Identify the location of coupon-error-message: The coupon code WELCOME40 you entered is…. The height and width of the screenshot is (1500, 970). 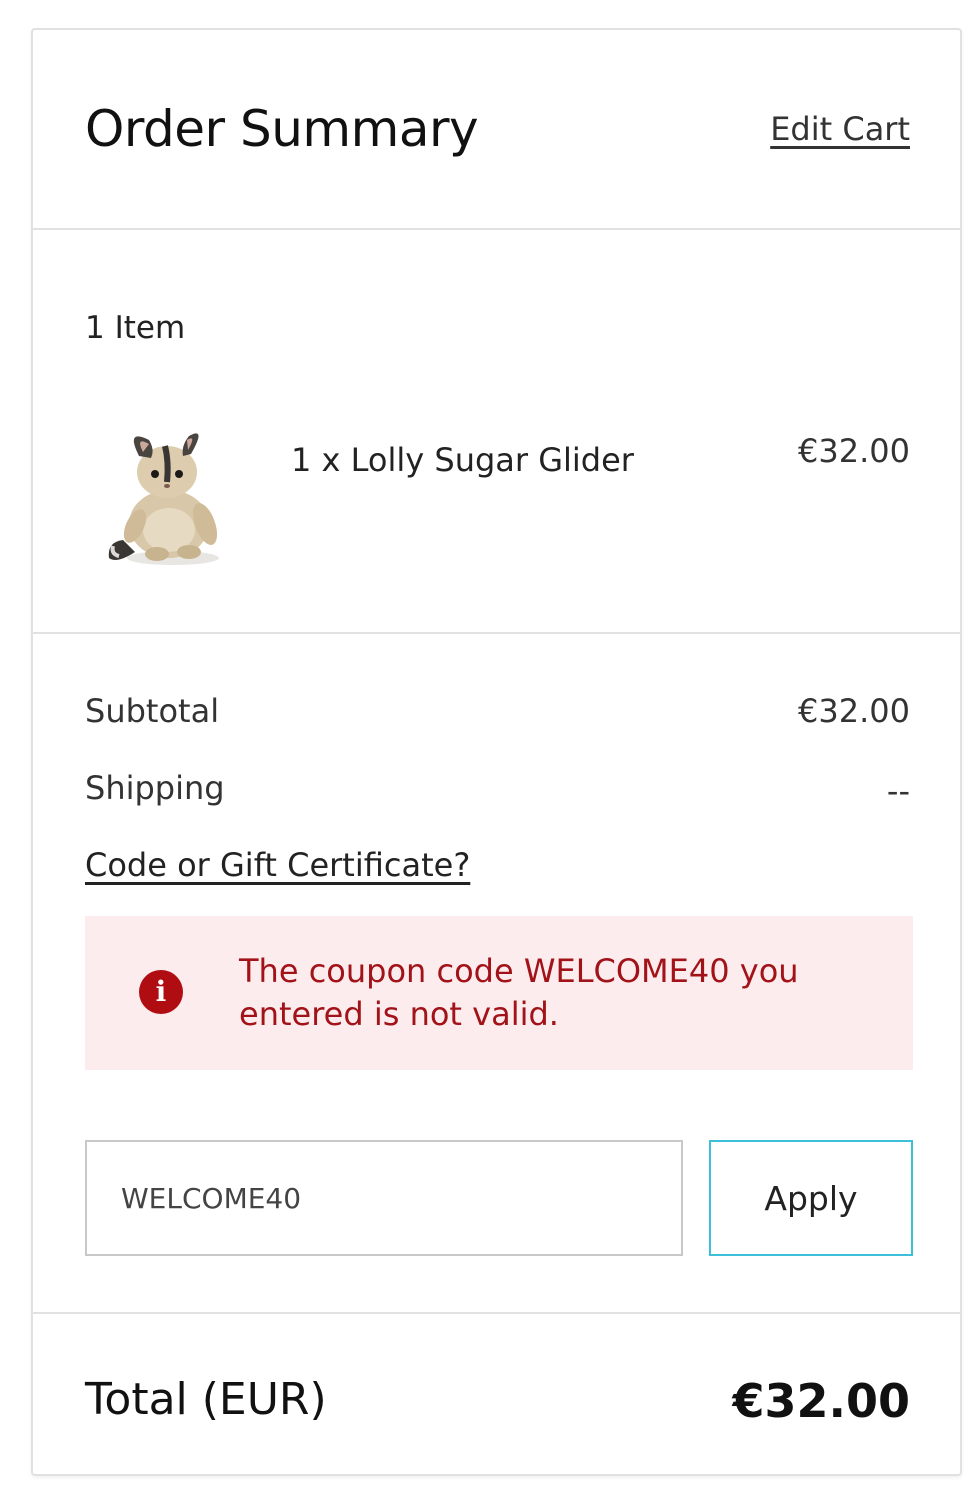
(519, 992).